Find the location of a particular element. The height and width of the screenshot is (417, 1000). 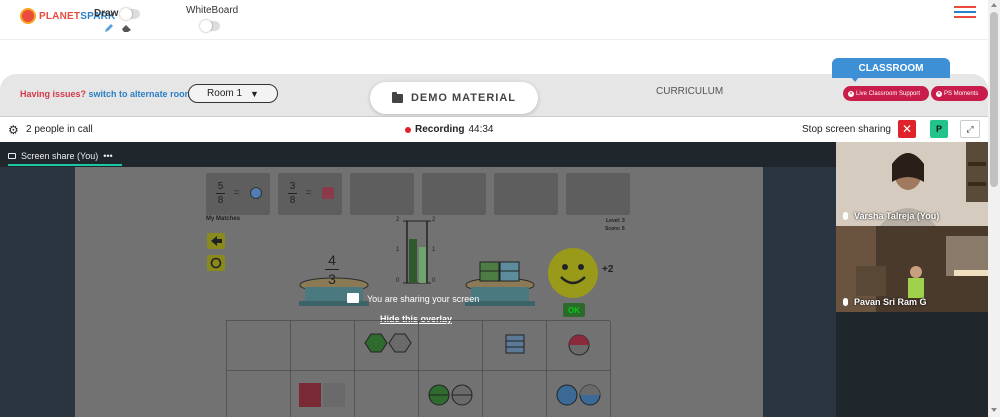

back-arrow-icon is located at coordinates (216, 241).